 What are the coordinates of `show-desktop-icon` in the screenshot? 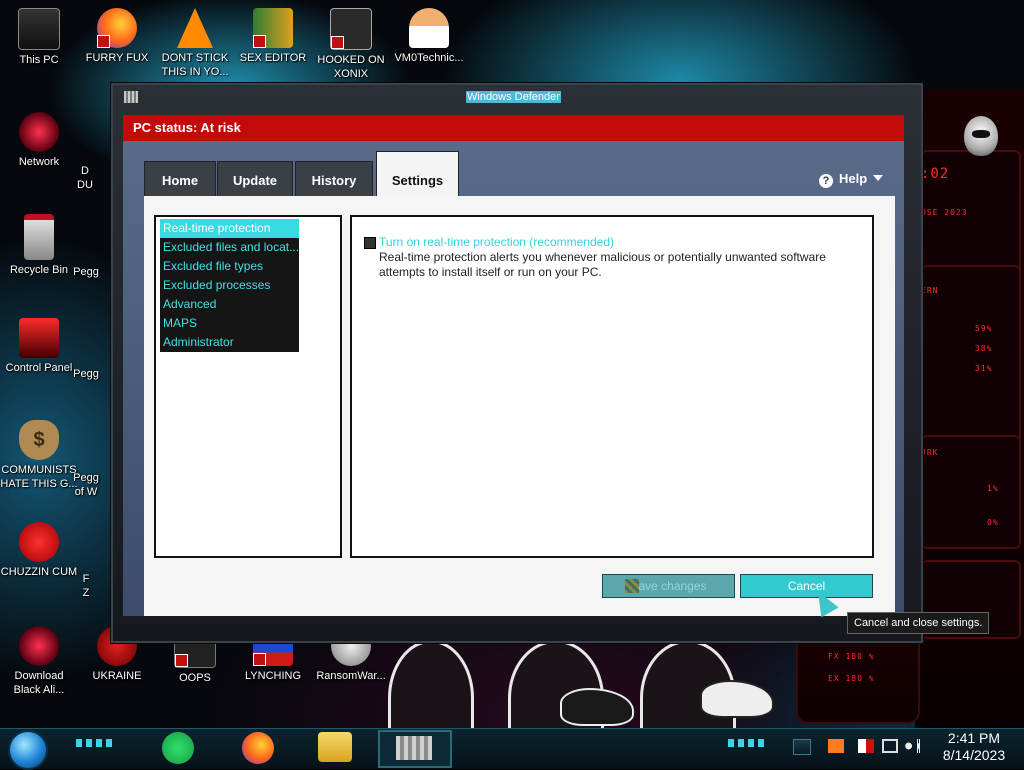 It's located at (802, 747).